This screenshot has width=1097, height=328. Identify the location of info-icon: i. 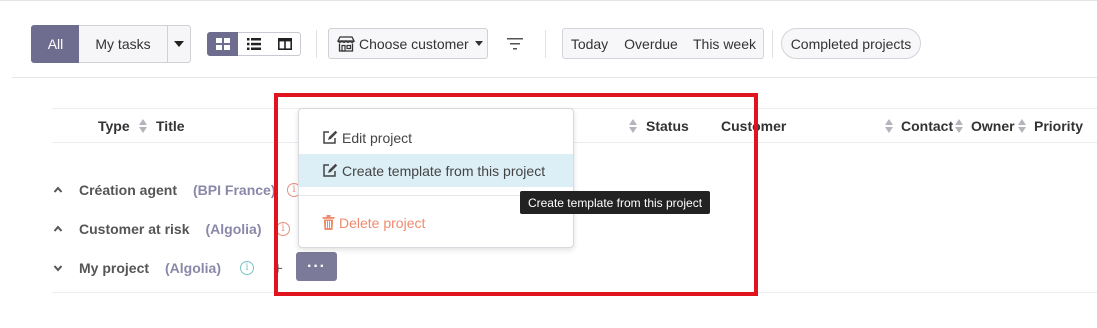
(247, 268).